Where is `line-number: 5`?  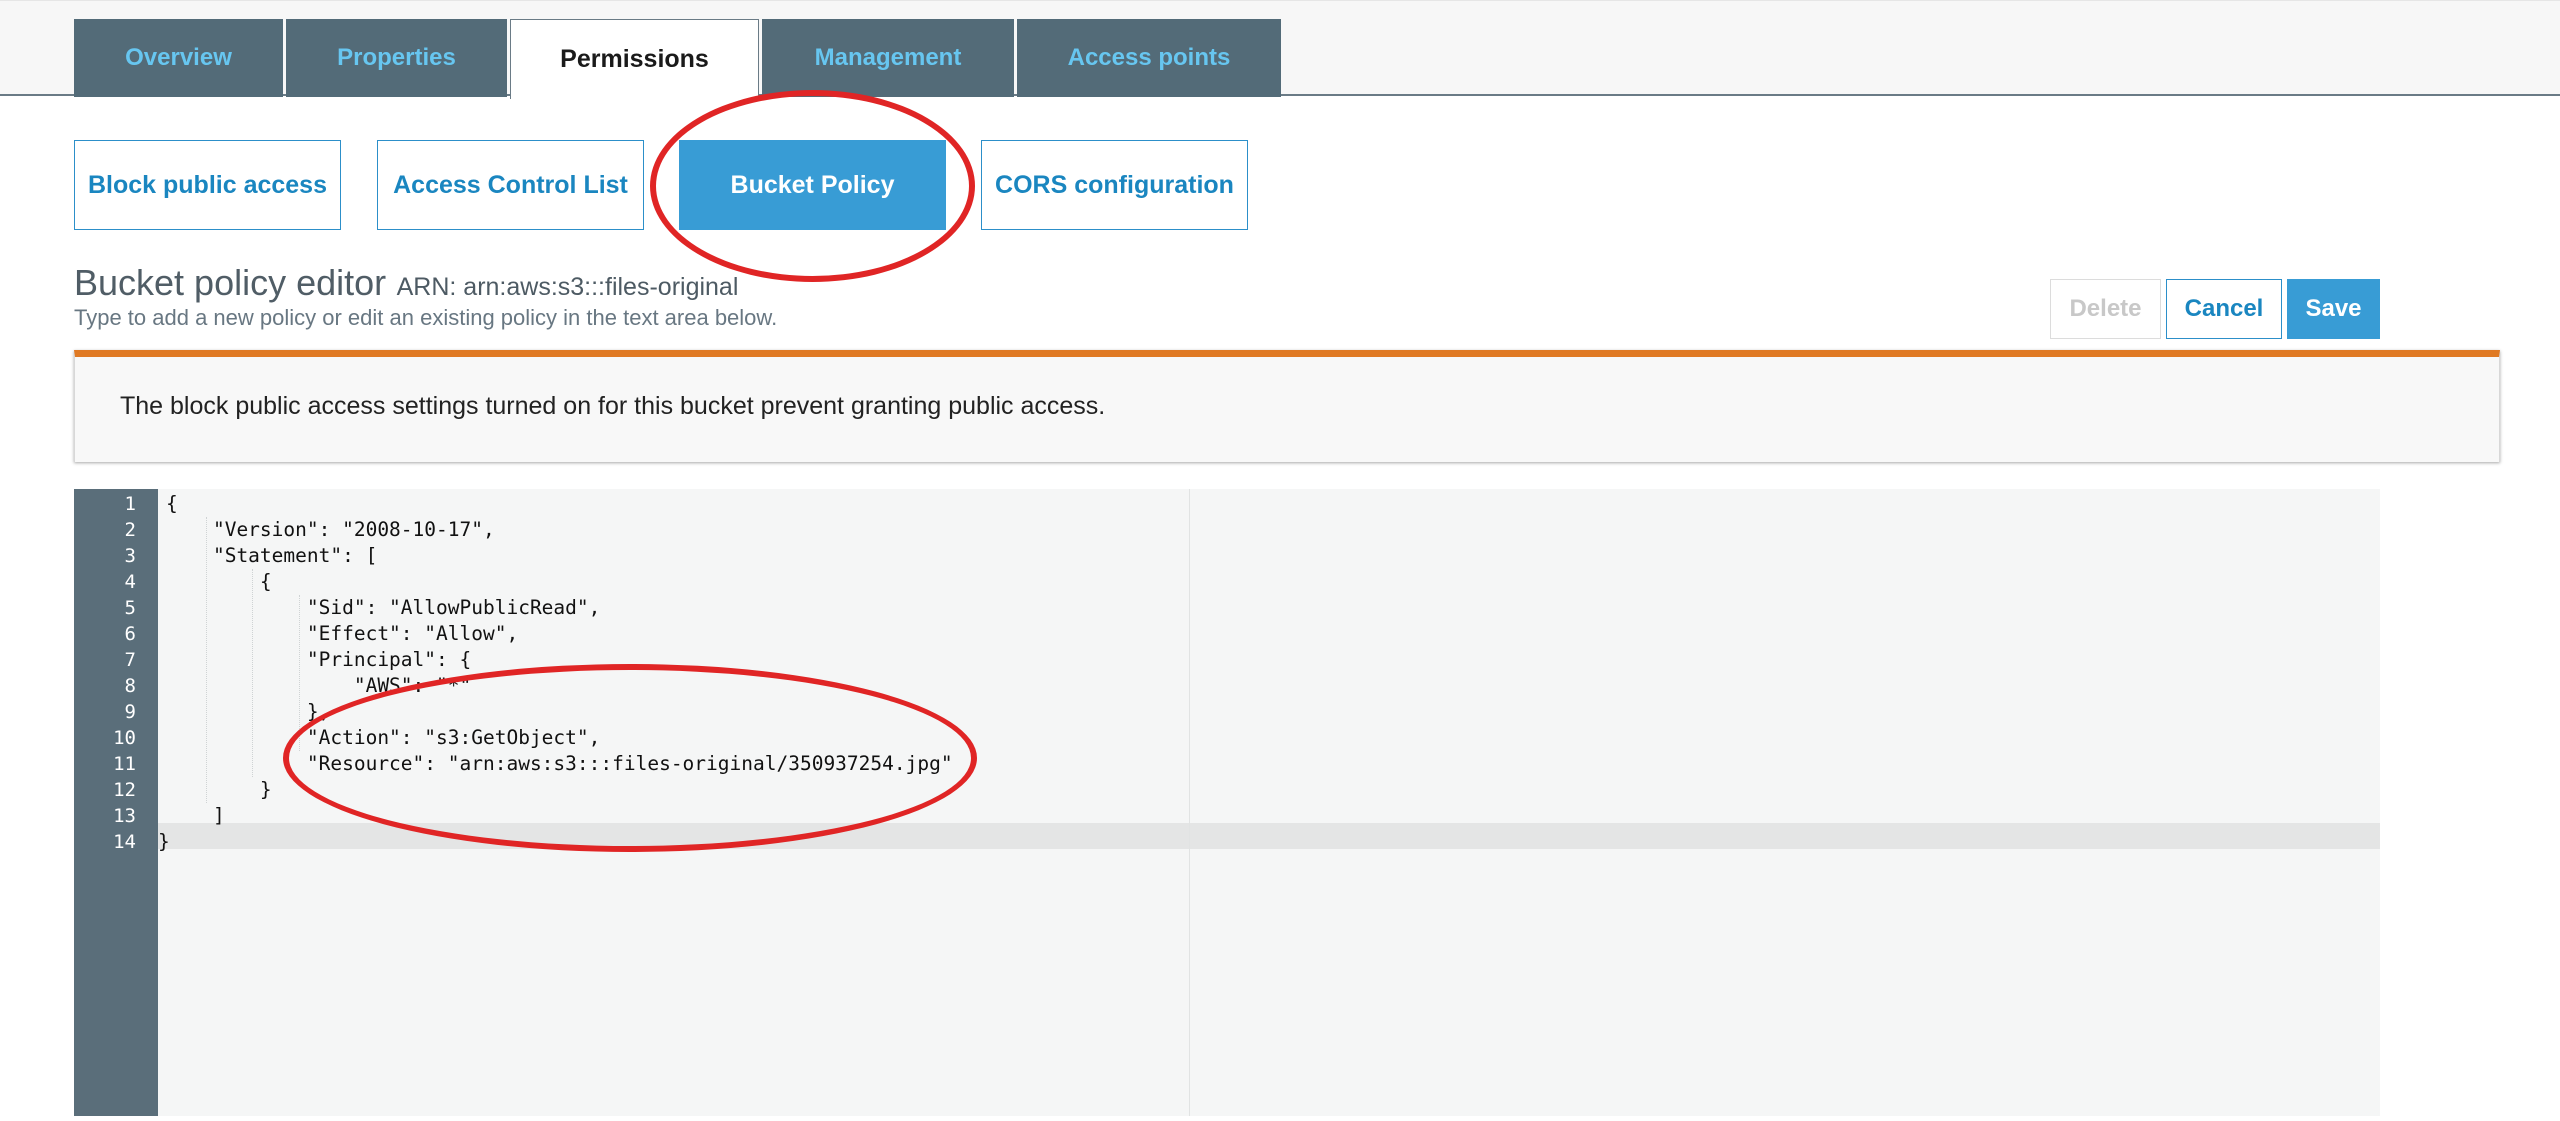
line-number: 5 is located at coordinates (130, 608).